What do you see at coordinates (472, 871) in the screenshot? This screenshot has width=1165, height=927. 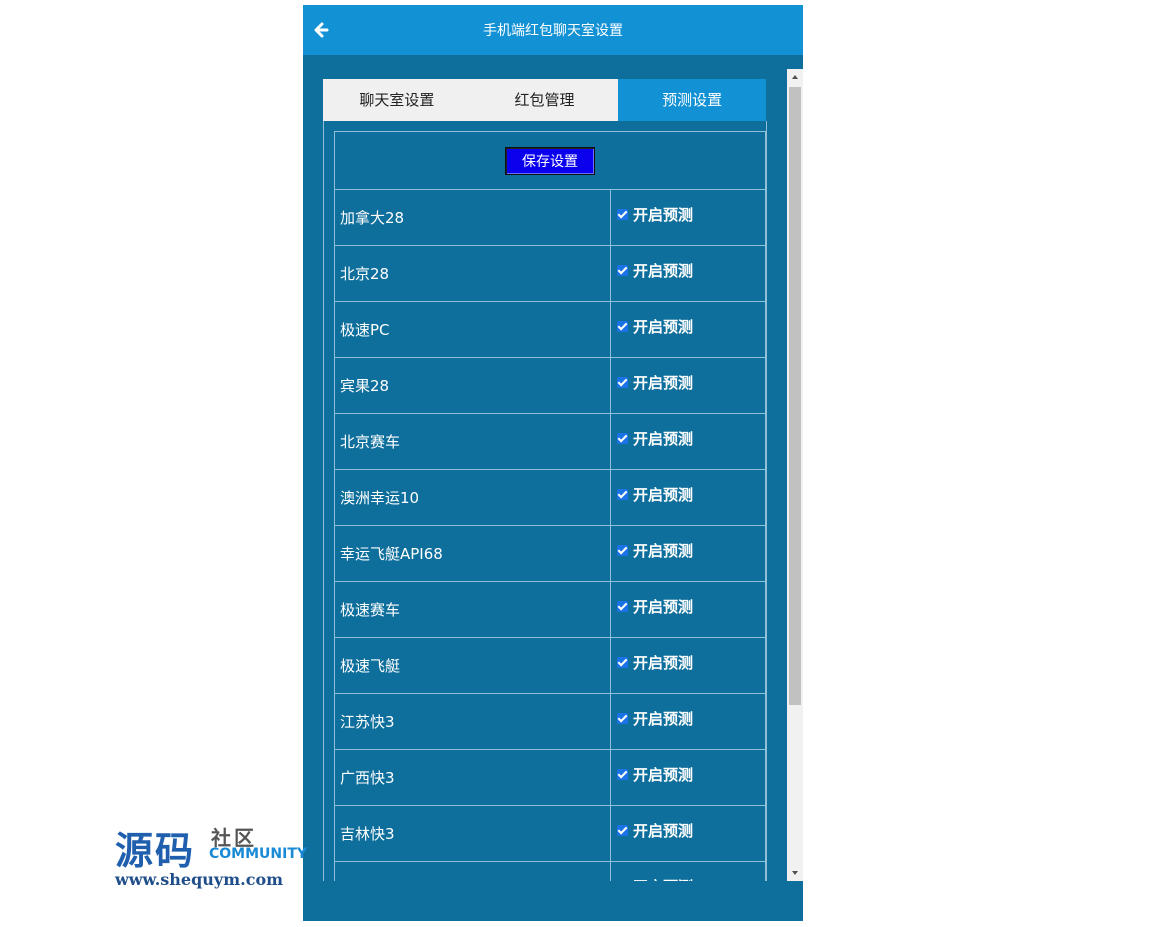 I see `lottery-name` at bounding box center [472, 871].